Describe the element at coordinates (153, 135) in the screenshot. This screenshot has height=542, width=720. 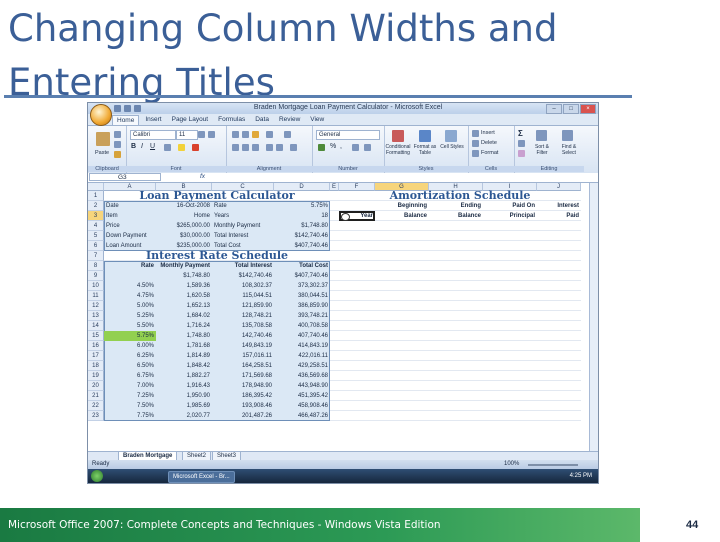
I see `font-name-select: Calibri` at that location.